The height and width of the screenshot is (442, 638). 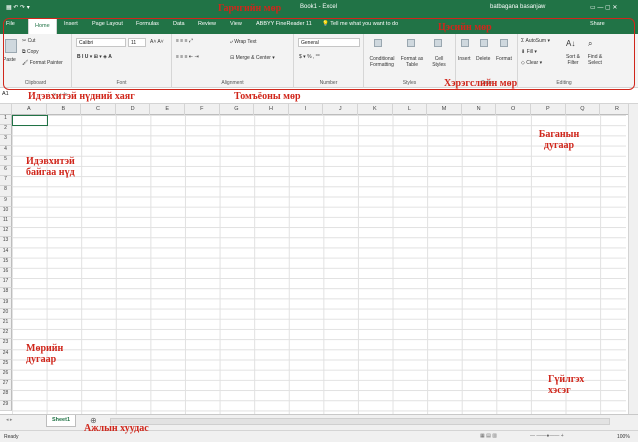 What do you see at coordinates (9, 420) in the screenshot?
I see `sheet-nav-icon: ◂ ▸` at bounding box center [9, 420].